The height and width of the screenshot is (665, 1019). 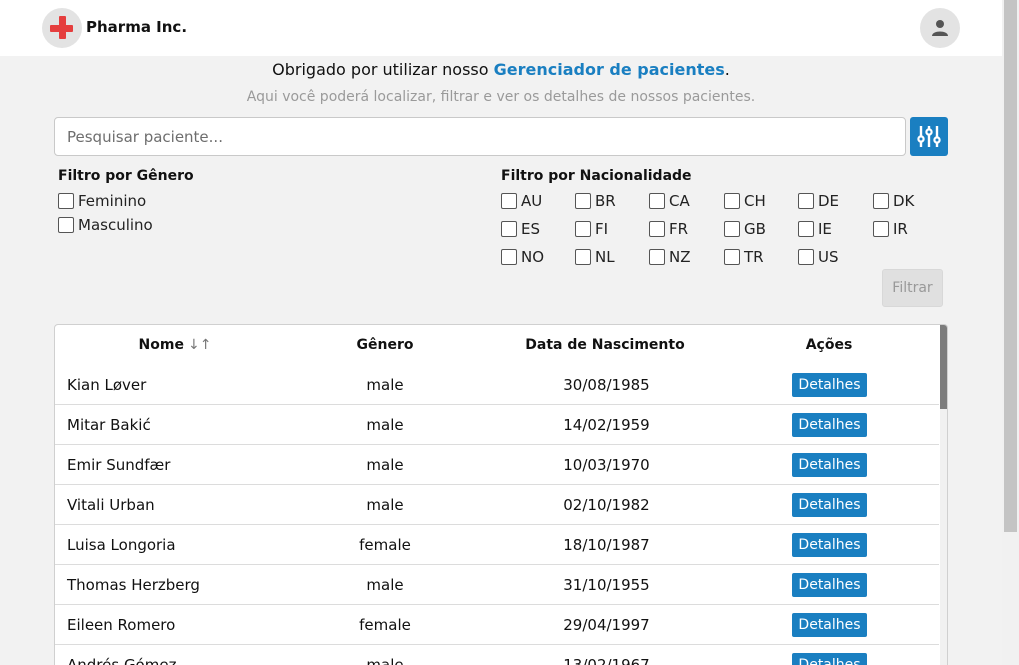 I want to click on nationality-option-label: FR, so click(x=679, y=229).